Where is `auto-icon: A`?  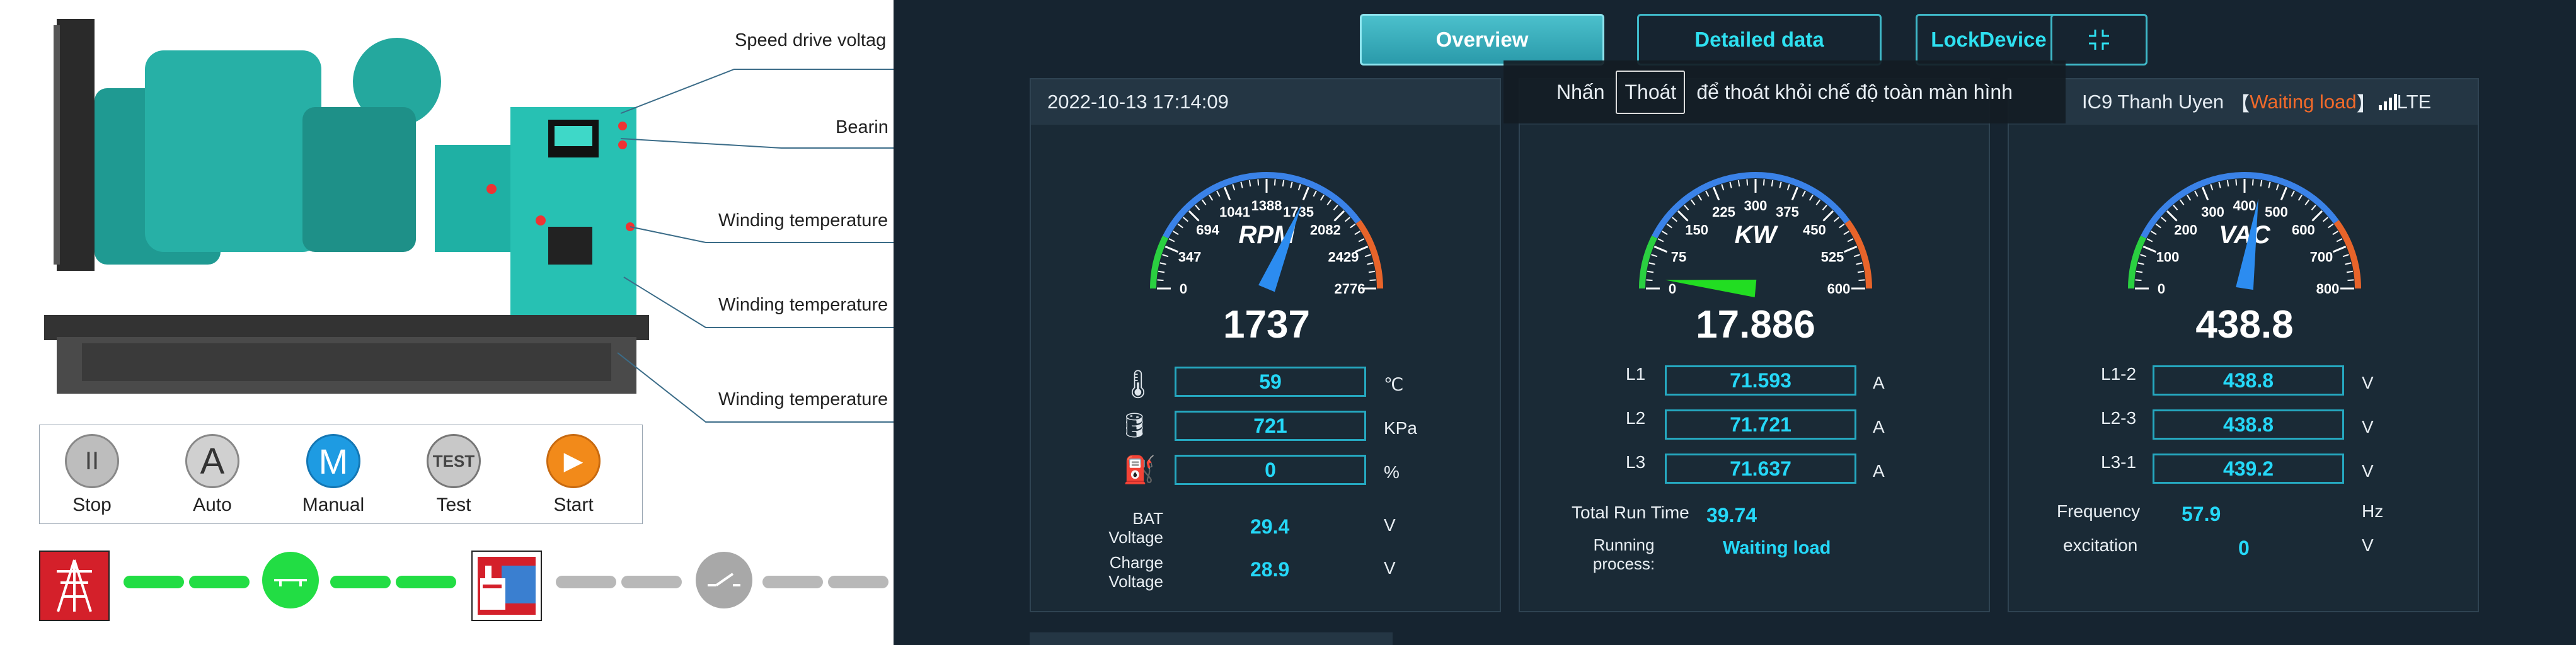
auto-icon: A is located at coordinates (212, 461).